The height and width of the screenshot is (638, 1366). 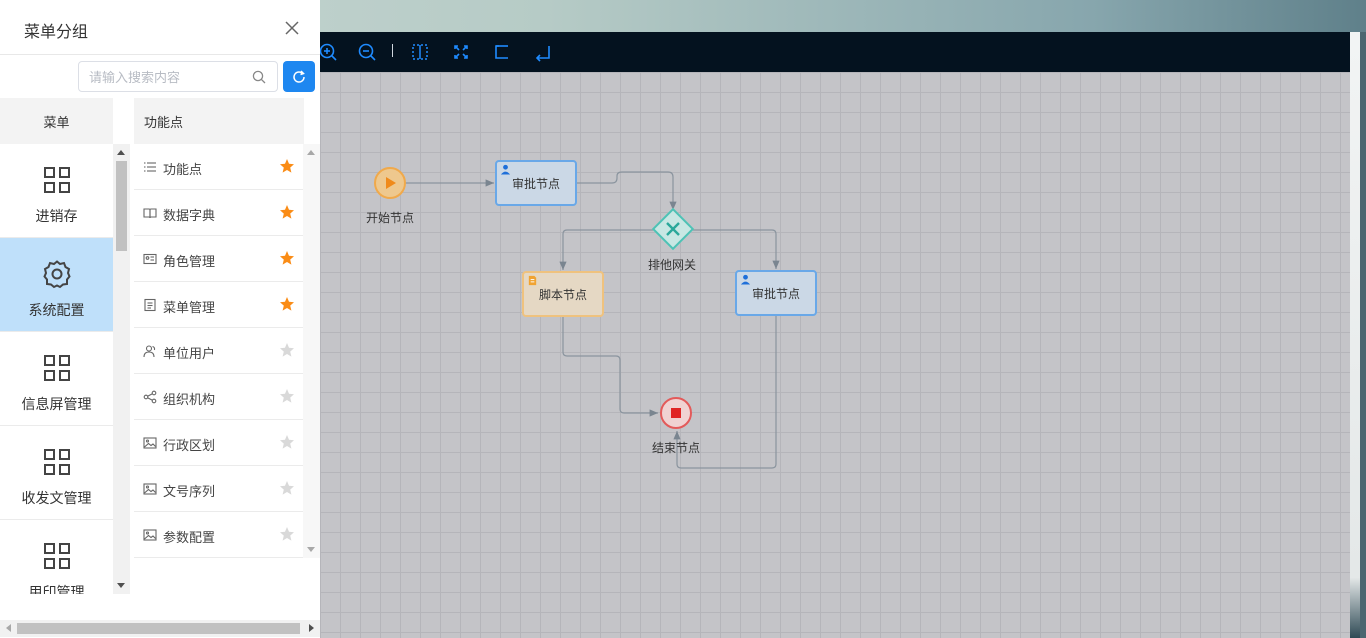 I want to click on end-event, so click(x=676, y=413).